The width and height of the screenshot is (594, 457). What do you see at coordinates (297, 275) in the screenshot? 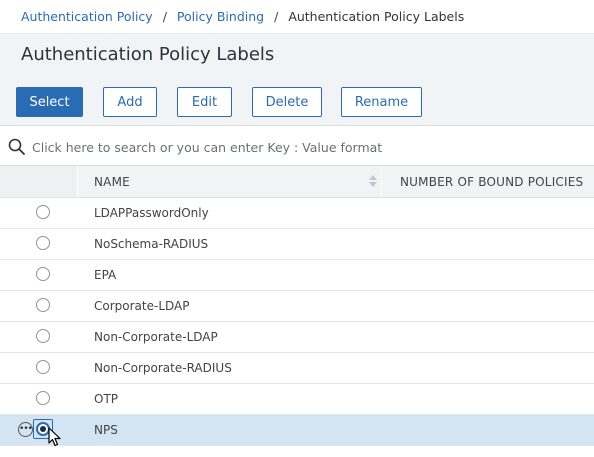
I see `table-row: EPA` at bounding box center [297, 275].